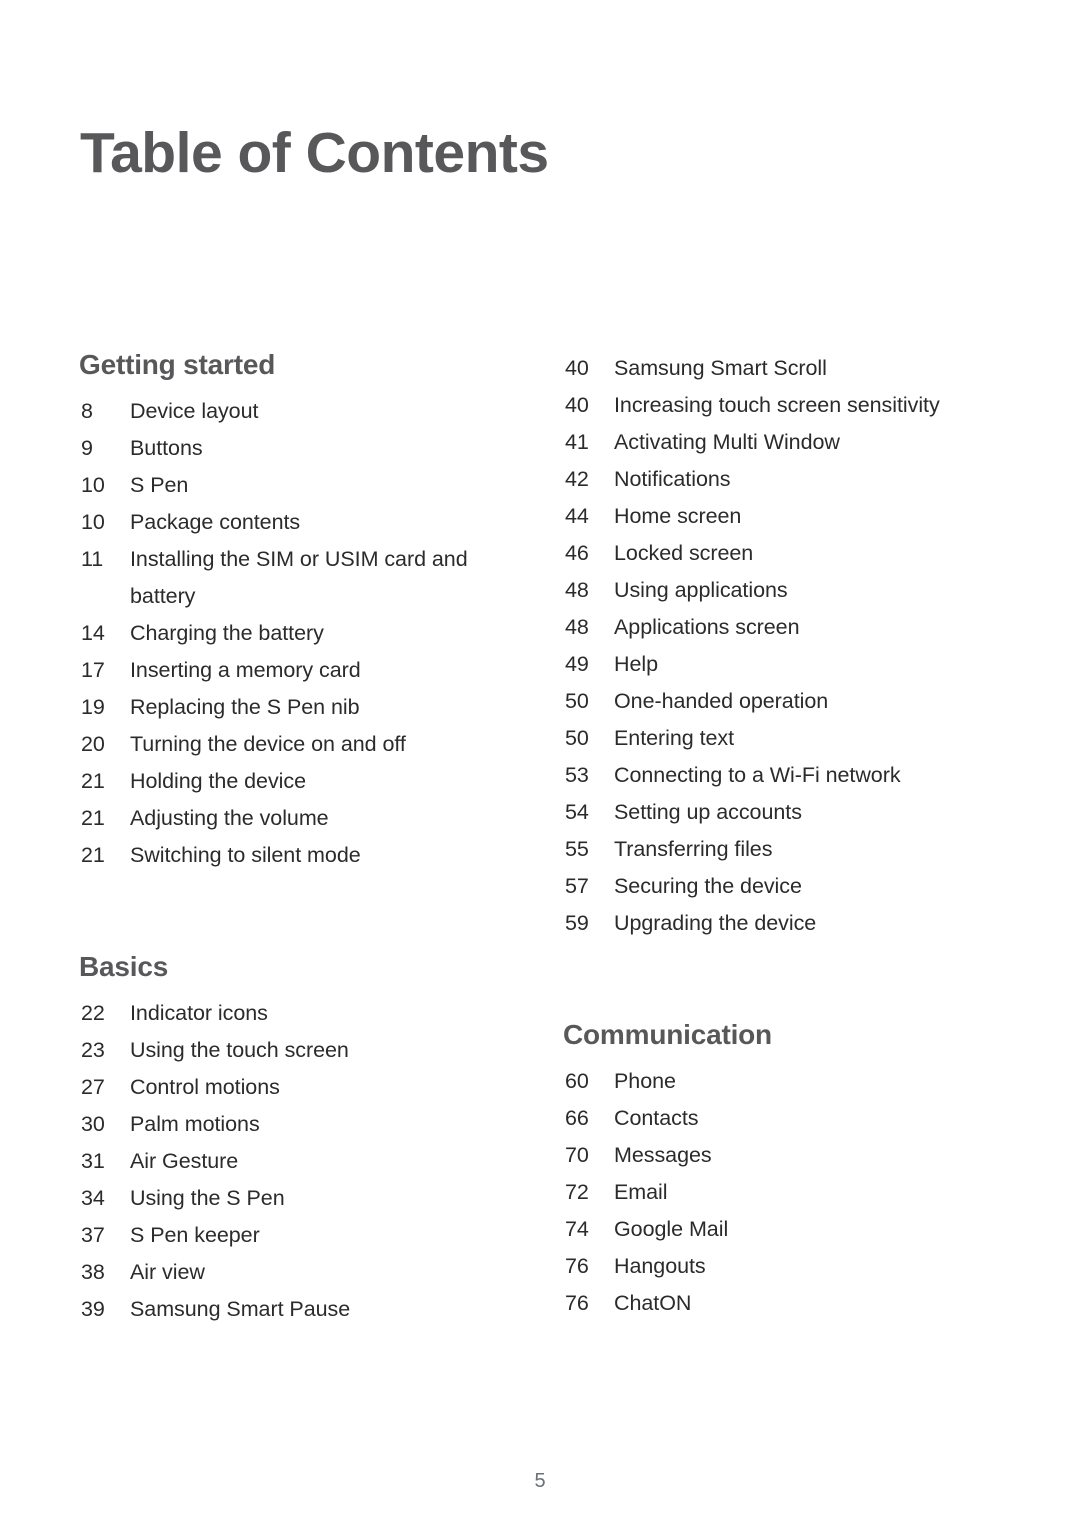 The width and height of the screenshot is (1080, 1527). What do you see at coordinates (314, 153) in the screenshot?
I see `page-title: Table of Contents` at bounding box center [314, 153].